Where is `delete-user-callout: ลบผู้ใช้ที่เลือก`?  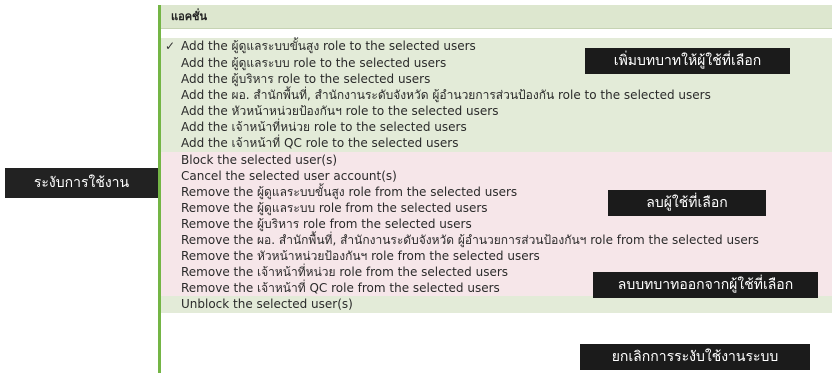 delete-user-callout: ลบผู้ใช้ที่เลือก is located at coordinates (687, 203).